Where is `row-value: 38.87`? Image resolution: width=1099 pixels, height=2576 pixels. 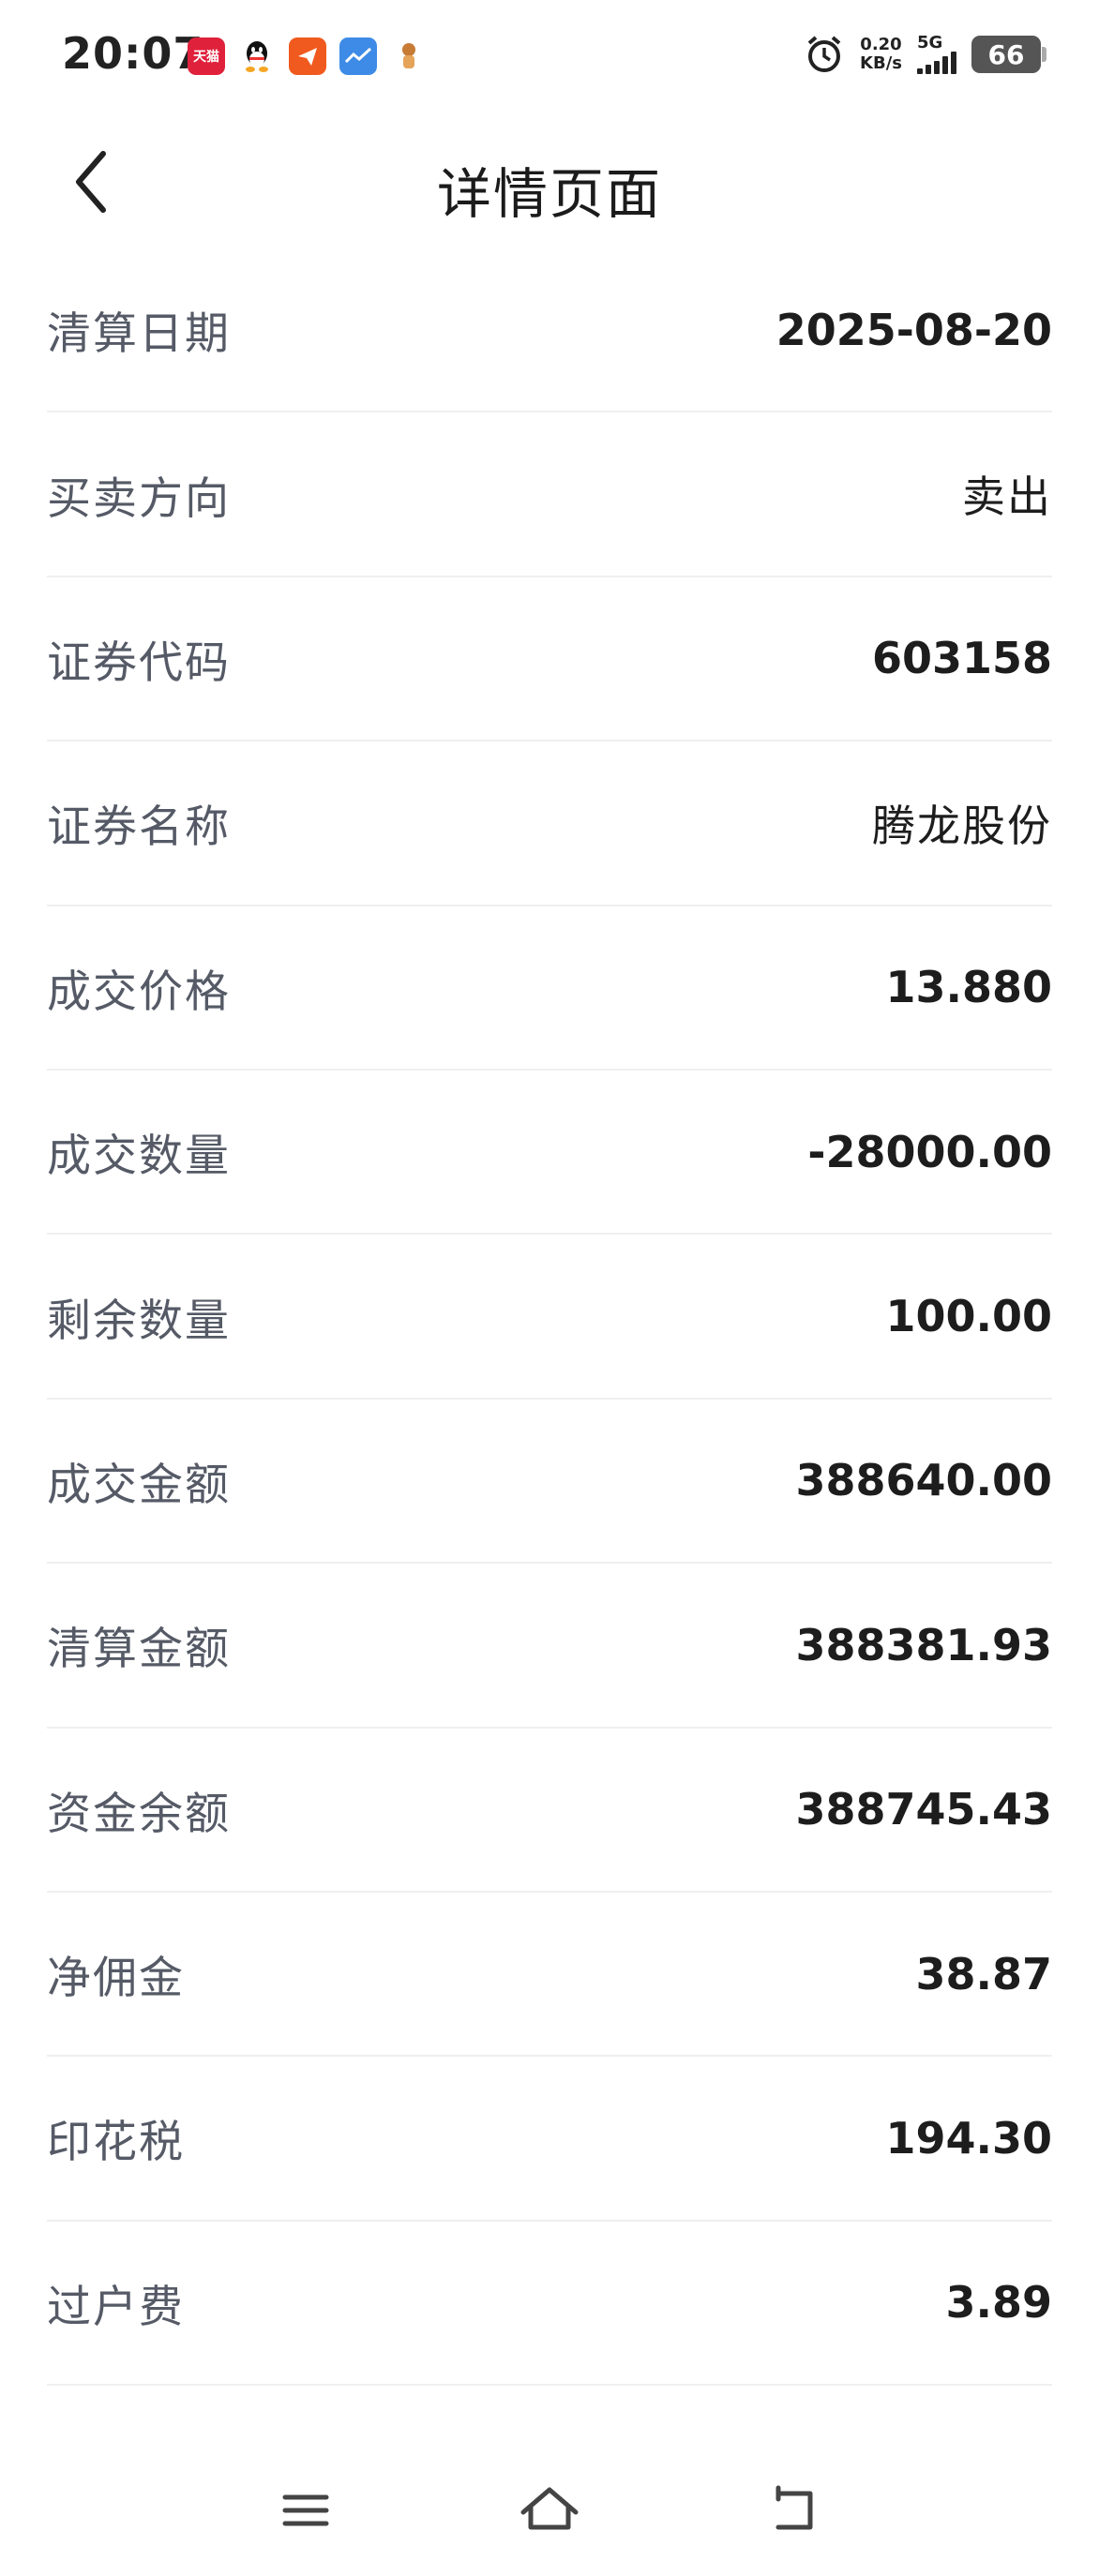
row-value: 38.87 is located at coordinates (983, 1974).